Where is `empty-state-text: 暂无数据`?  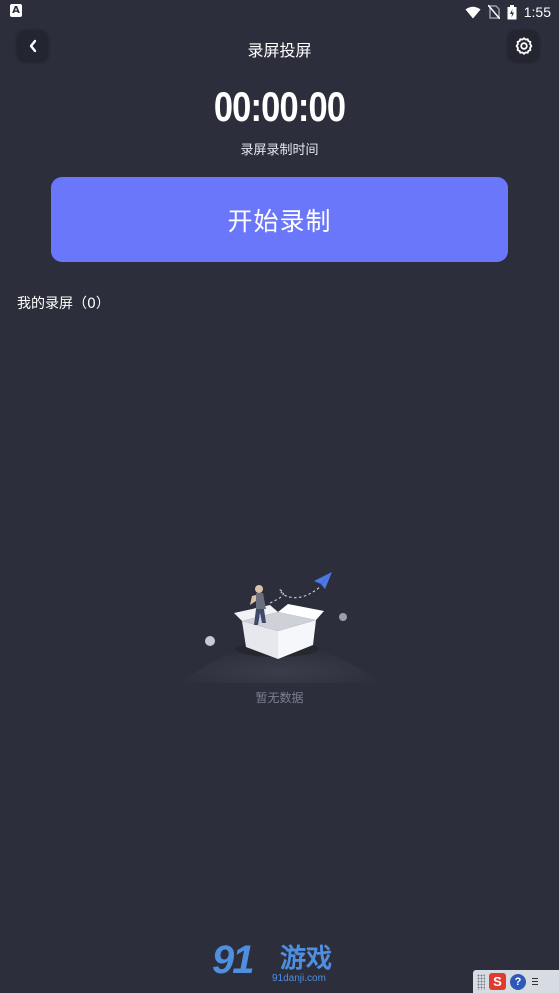 empty-state-text: 暂无数据 is located at coordinates (279, 698).